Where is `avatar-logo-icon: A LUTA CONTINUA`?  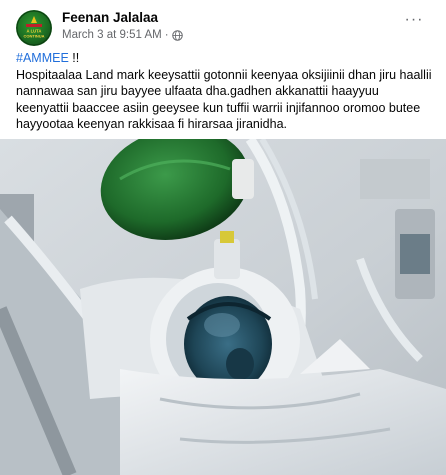 avatar-logo-icon: A LUTA CONTINUA is located at coordinates (34, 28).